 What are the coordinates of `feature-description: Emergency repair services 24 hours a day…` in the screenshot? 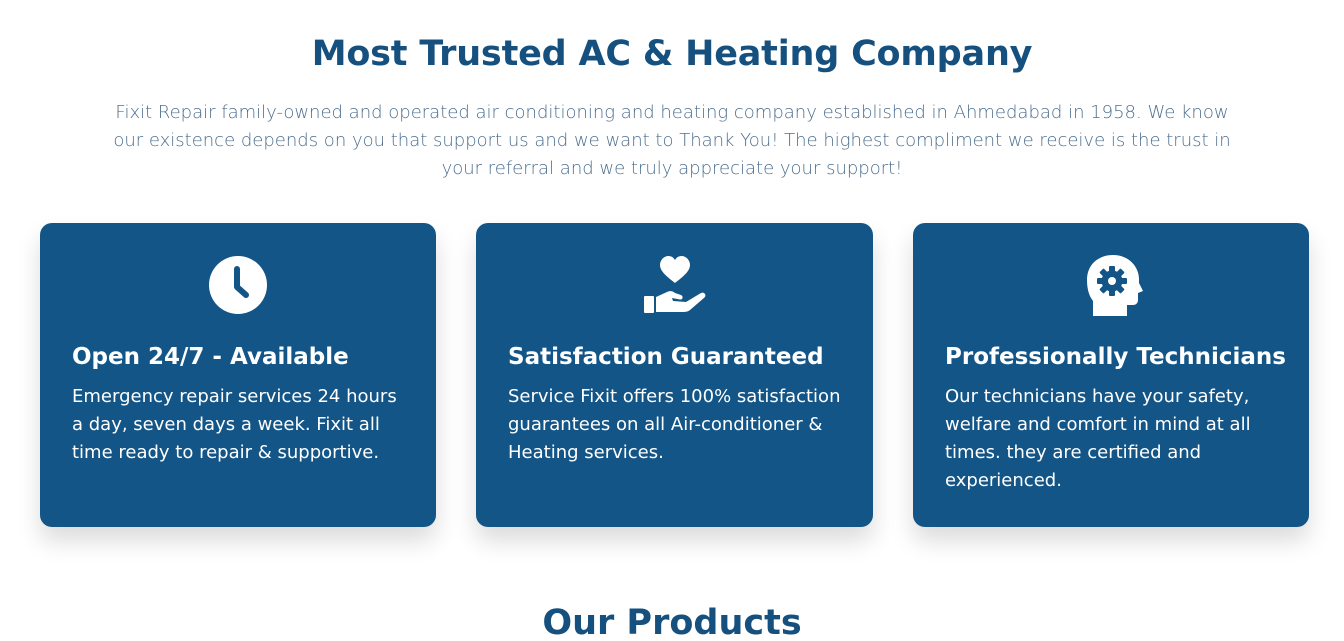 It's located at (234, 424).